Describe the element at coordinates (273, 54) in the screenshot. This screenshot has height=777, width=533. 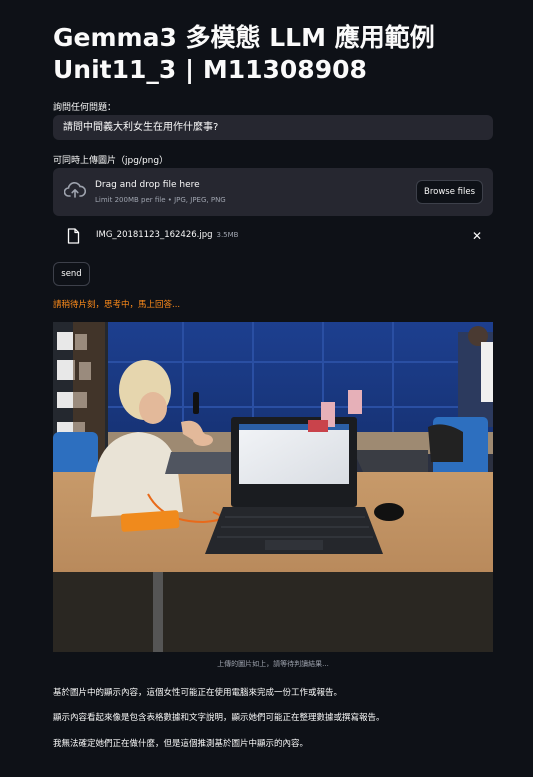
I see `page-title: Gemma3 多模態 LLM 應用範例 Unit11_3 | M11308908` at that location.